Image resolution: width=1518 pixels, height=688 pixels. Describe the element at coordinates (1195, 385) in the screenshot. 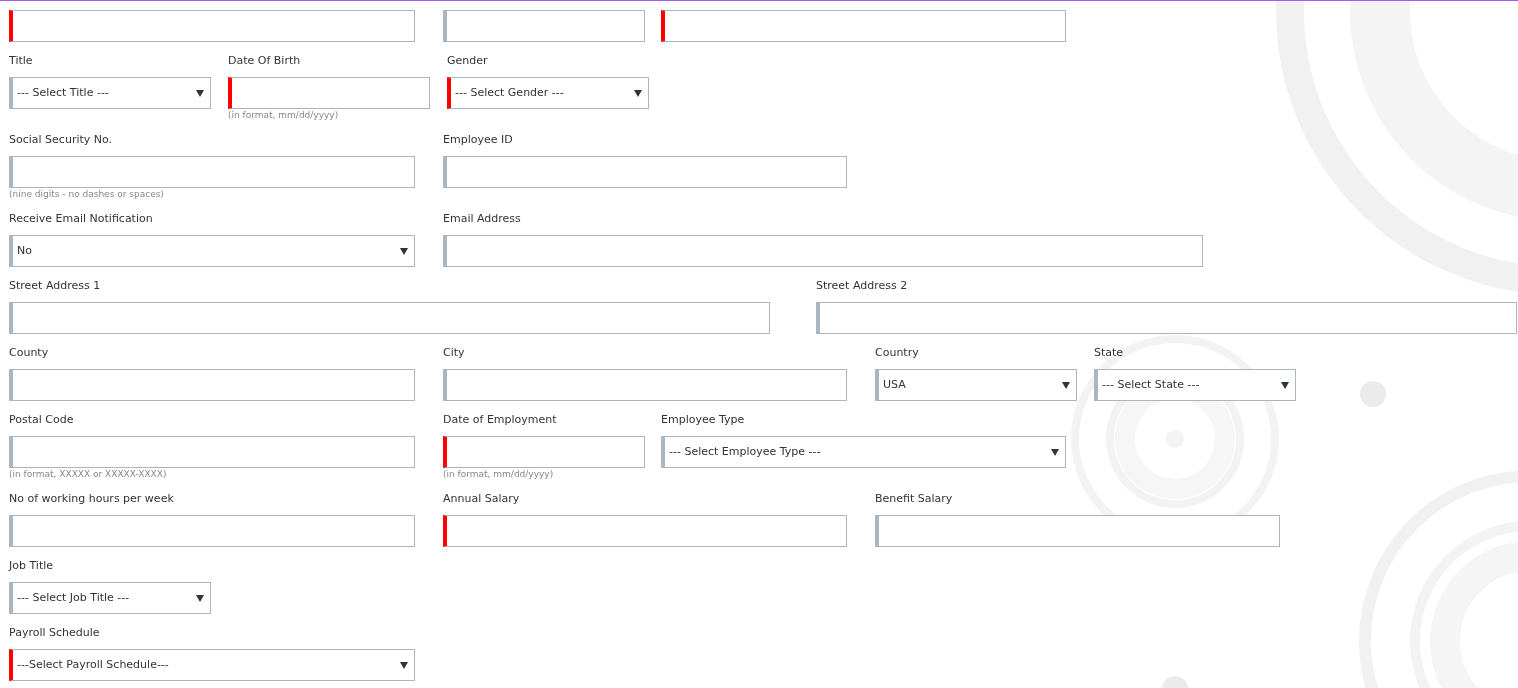

I see `dropdown: --- Select State ---` at that location.